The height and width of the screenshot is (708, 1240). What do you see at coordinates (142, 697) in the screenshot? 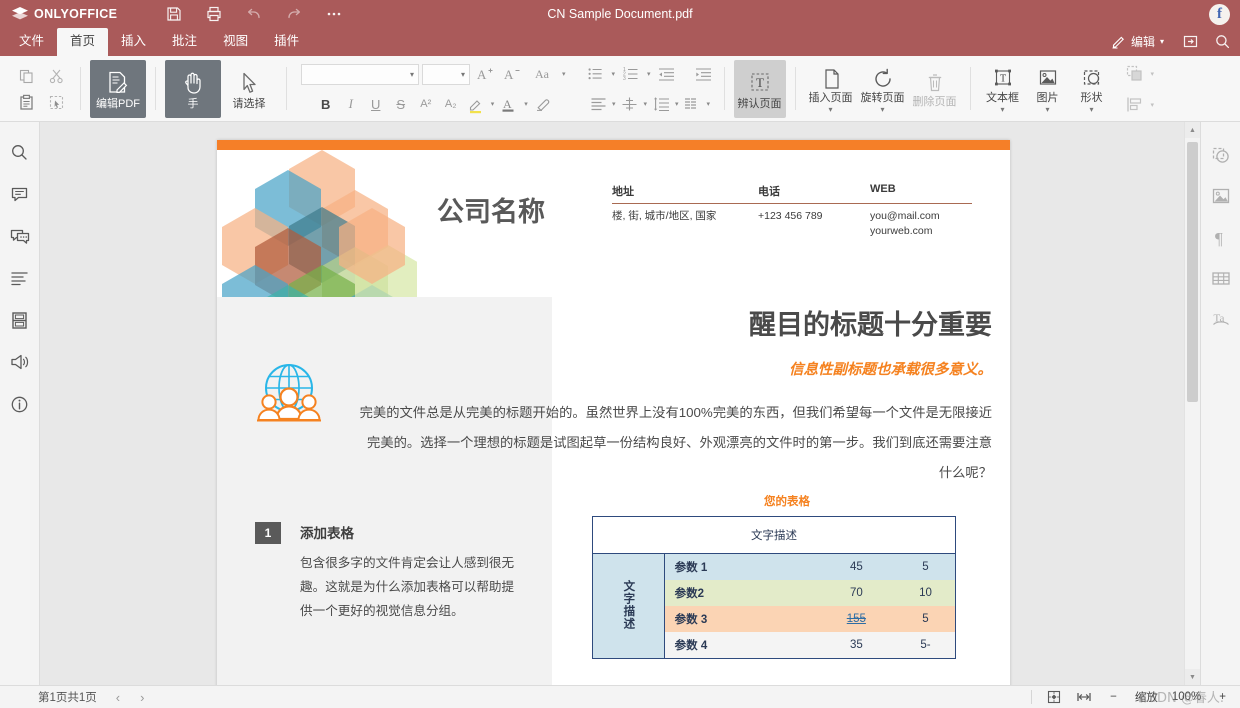
I see `next-page-icon: ›` at bounding box center [142, 697].